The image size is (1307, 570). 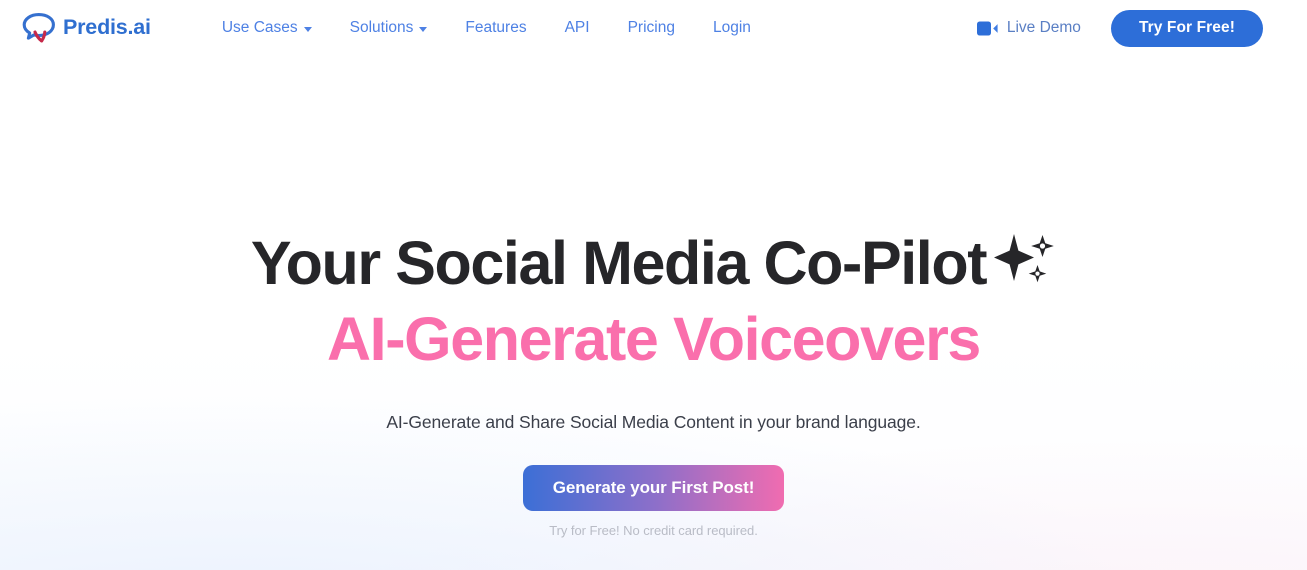 I want to click on nav-item-pricing: Pricing, so click(x=651, y=28).